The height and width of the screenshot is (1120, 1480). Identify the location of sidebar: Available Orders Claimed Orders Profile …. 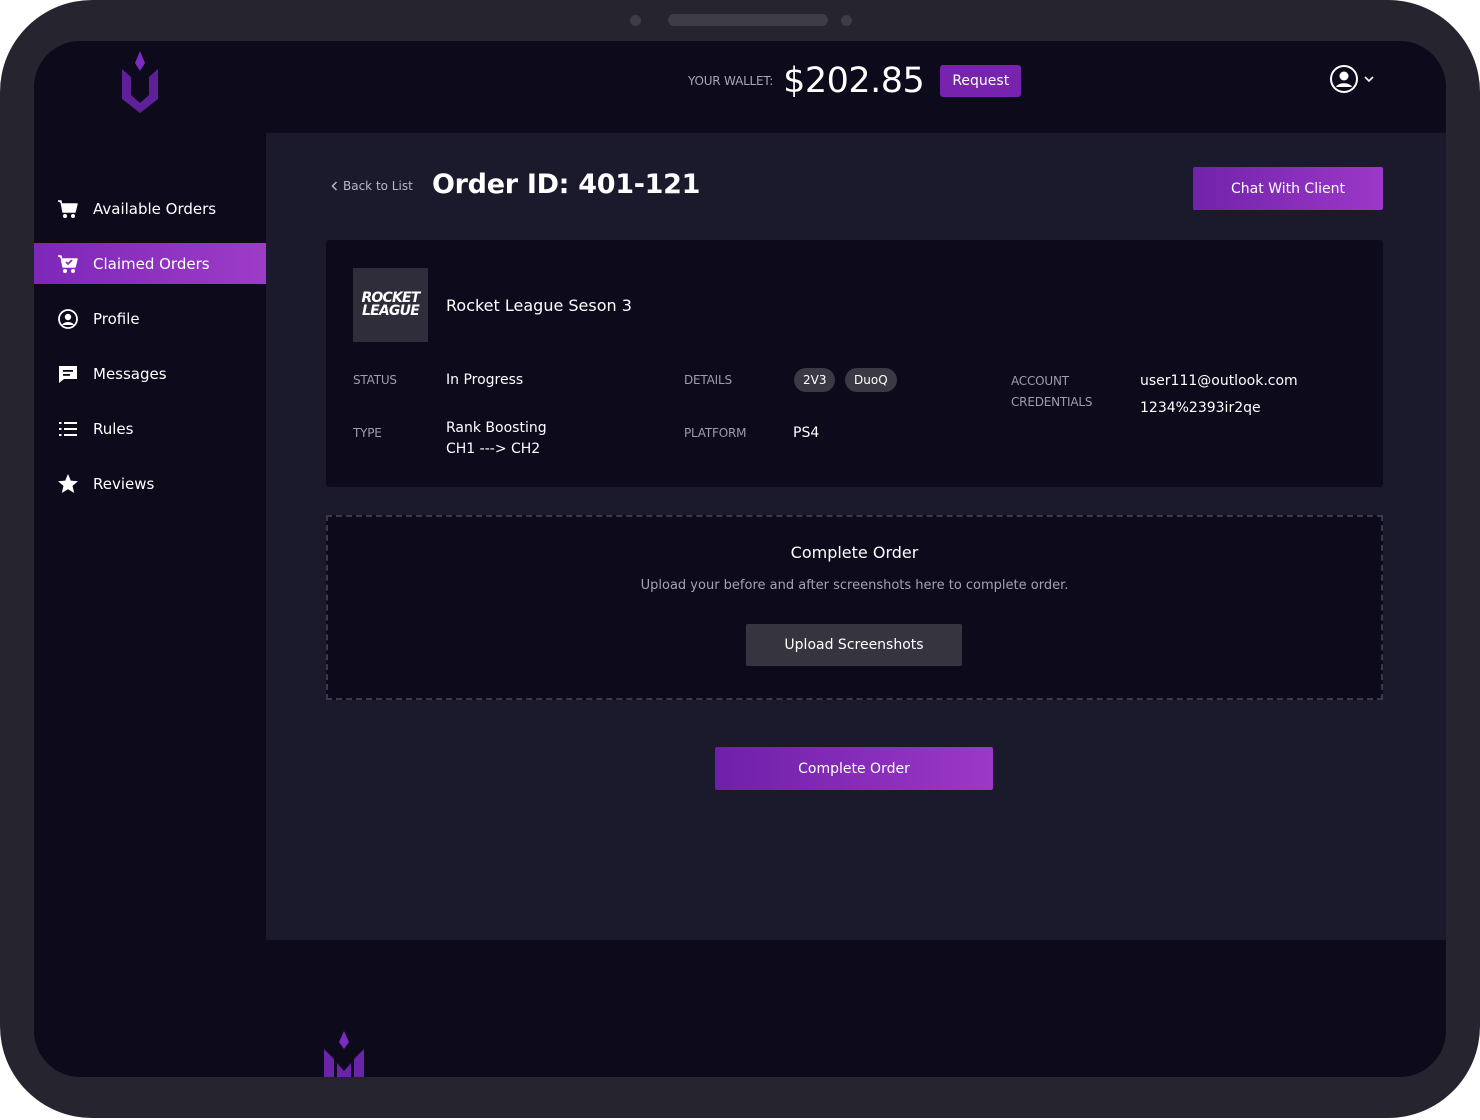
(150, 353).